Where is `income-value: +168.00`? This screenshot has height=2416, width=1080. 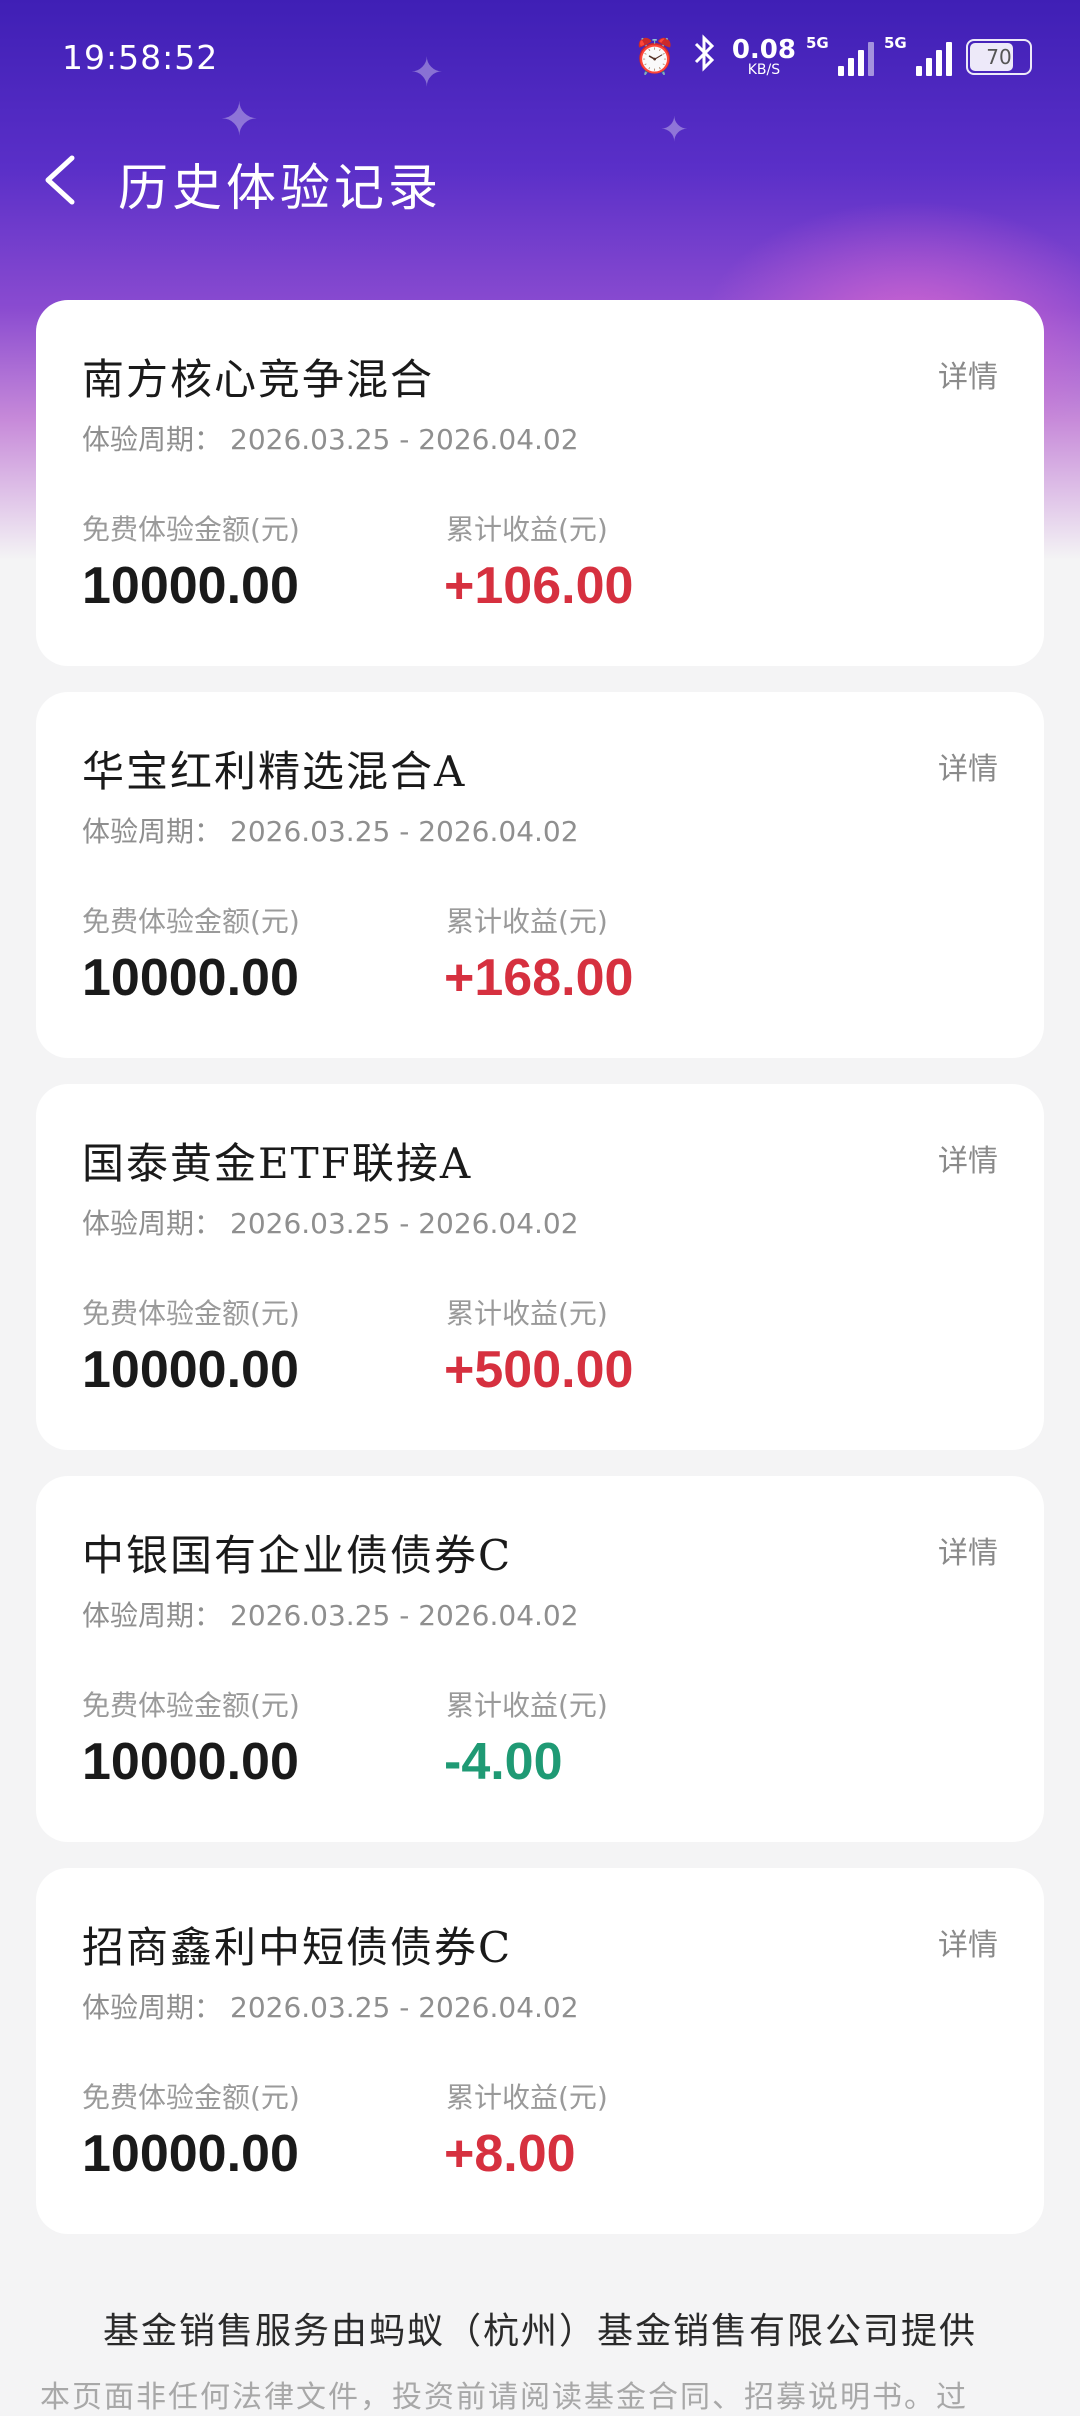
income-value: +168.00 is located at coordinates (539, 978).